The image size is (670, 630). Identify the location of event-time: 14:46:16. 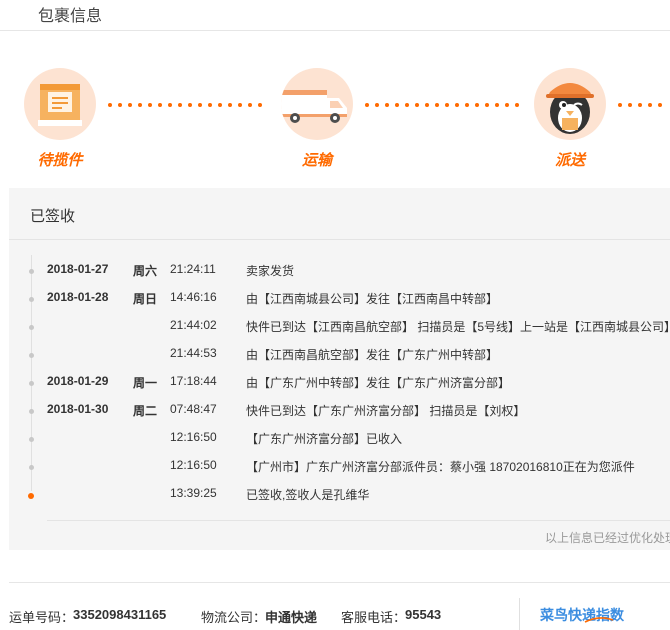
(193, 297).